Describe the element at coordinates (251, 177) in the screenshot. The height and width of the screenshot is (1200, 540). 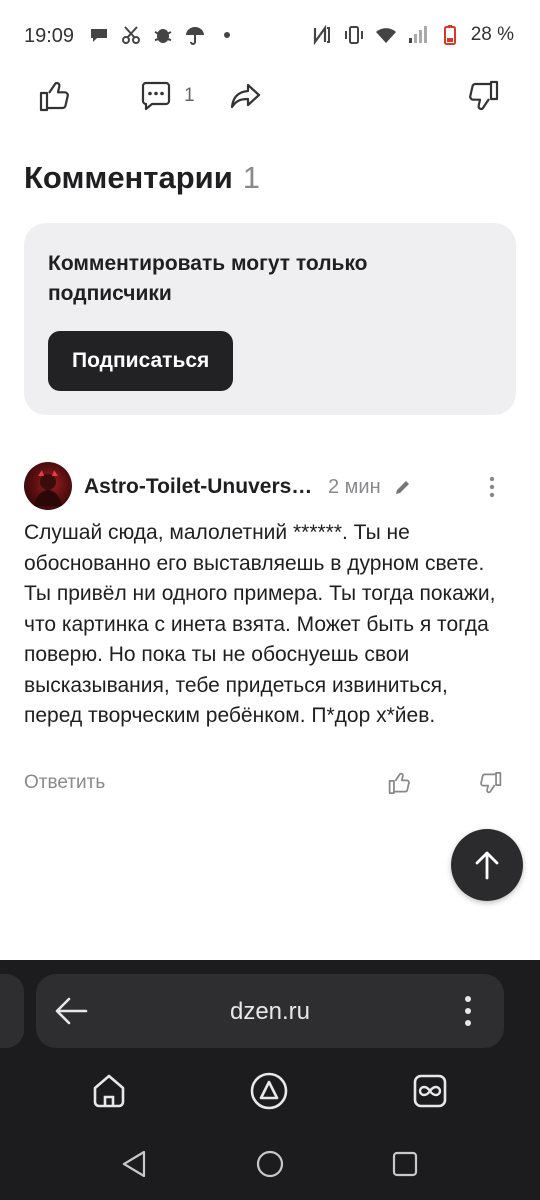
I see `comments-count: 1` at that location.